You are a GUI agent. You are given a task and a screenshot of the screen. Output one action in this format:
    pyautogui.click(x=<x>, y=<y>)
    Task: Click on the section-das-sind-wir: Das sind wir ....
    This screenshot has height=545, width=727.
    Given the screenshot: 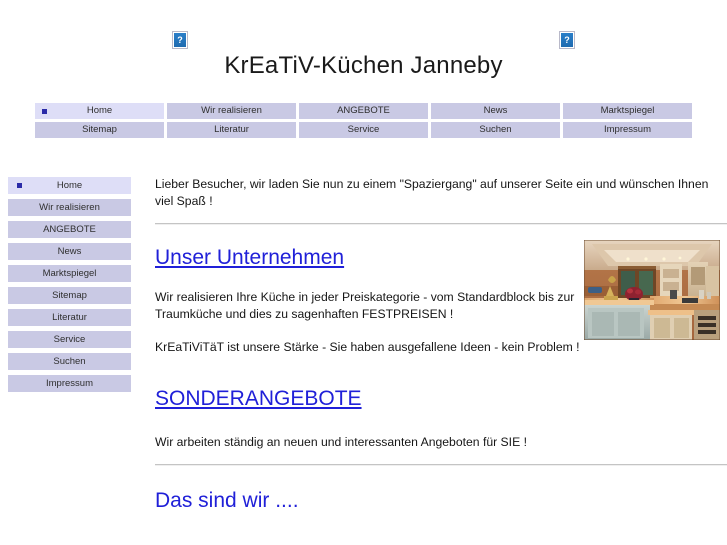 What is the action you would take?
    pyautogui.click(x=441, y=501)
    